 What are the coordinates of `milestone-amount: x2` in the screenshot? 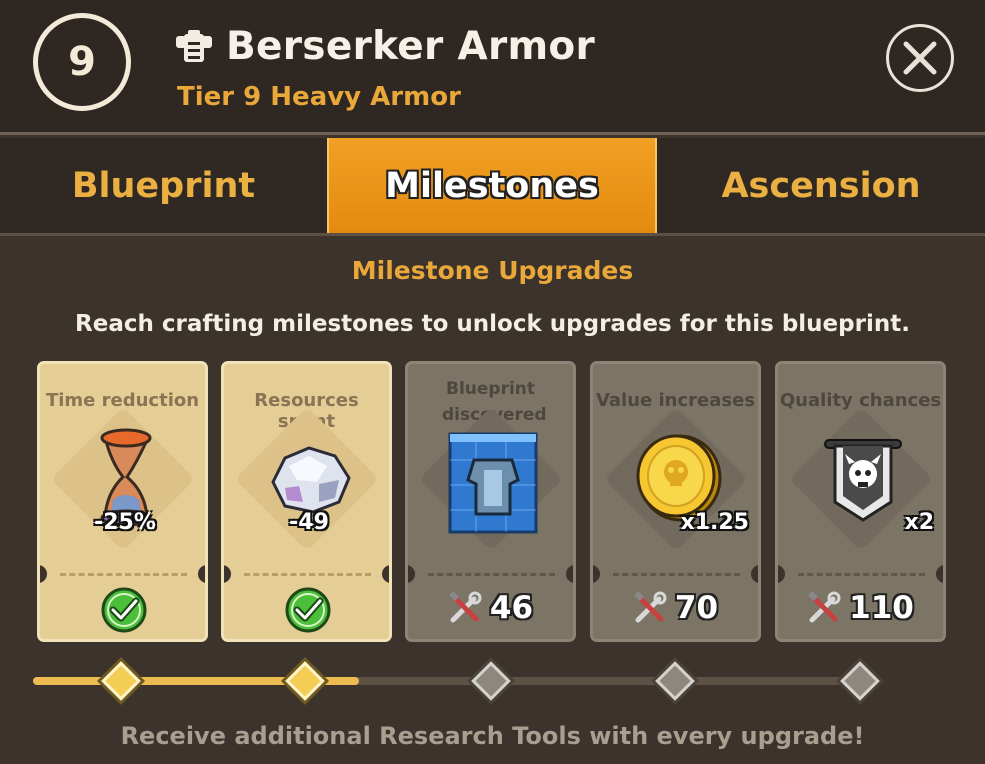 It's located at (919, 522).